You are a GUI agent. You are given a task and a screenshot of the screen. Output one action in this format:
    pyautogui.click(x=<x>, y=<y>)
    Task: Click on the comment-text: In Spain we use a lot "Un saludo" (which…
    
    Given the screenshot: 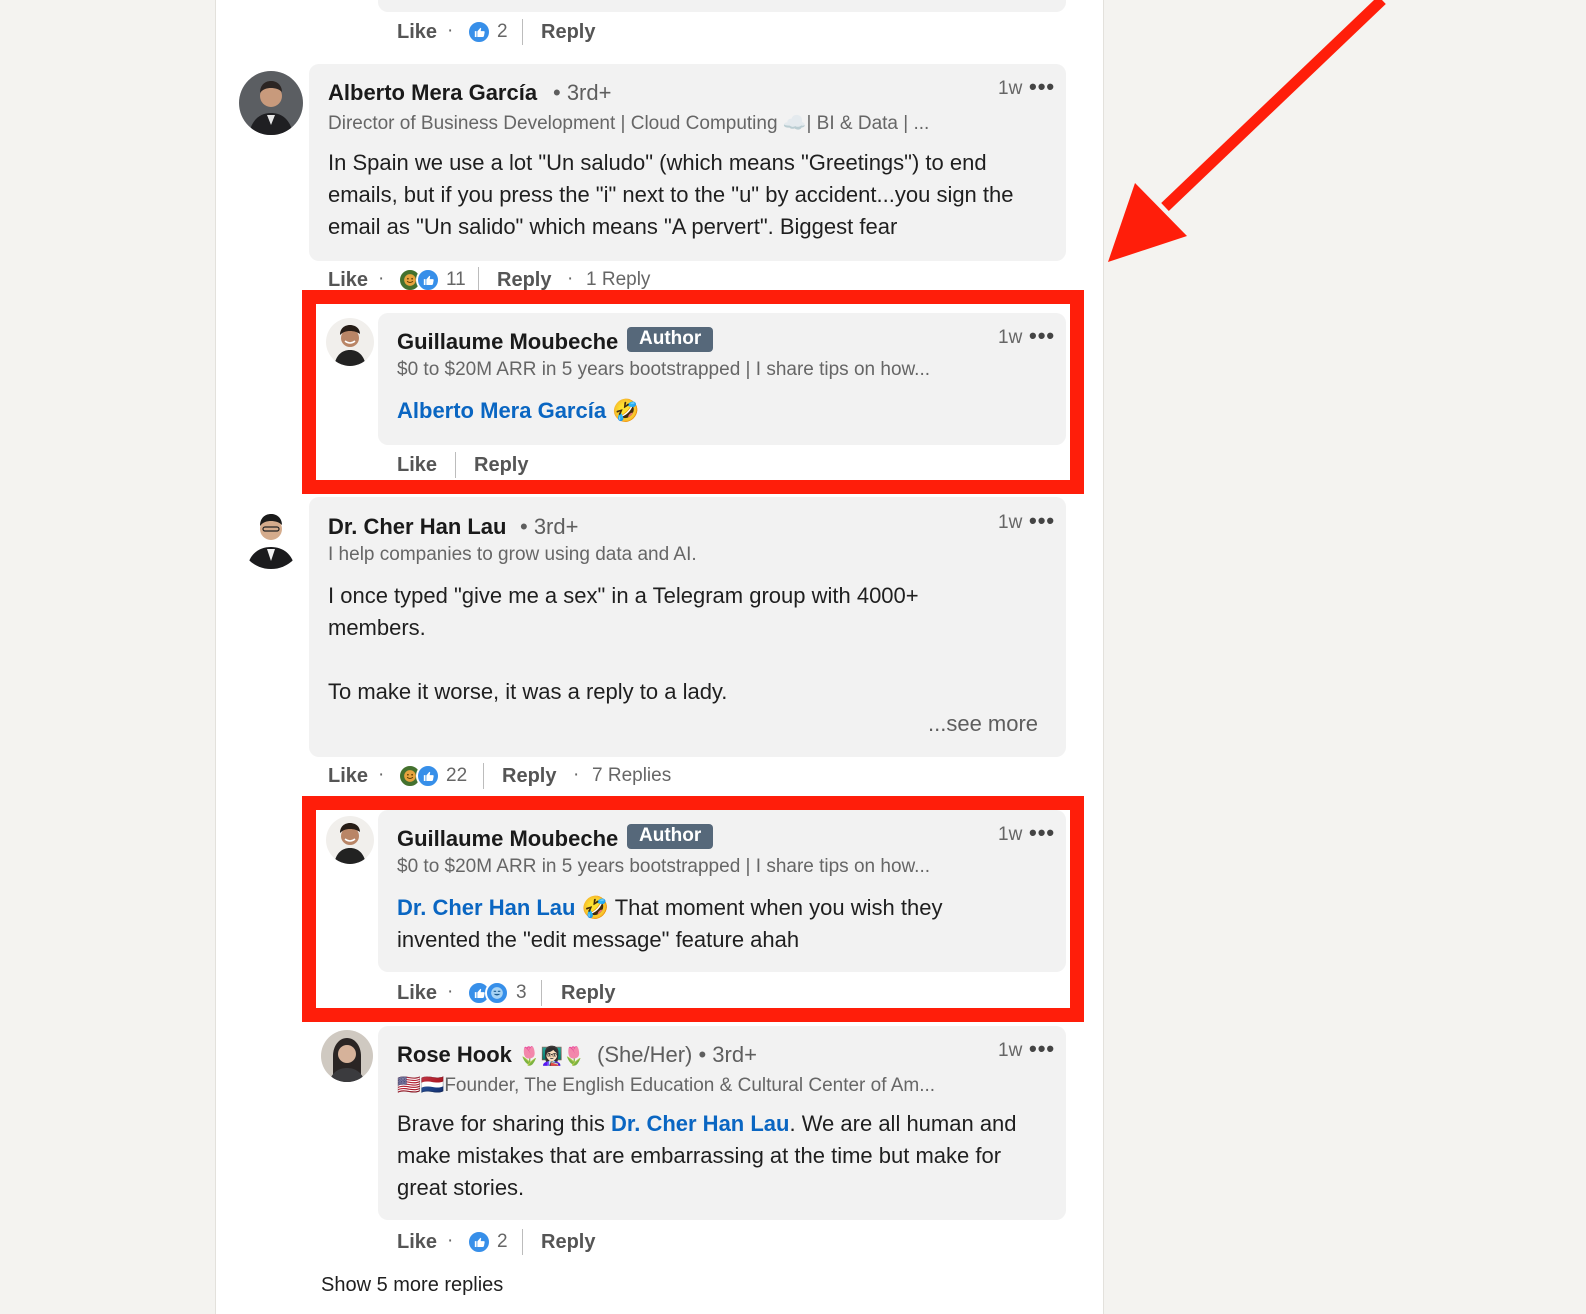 What is the action you would take?
    pyautogui.click(x=671, y=194)
    